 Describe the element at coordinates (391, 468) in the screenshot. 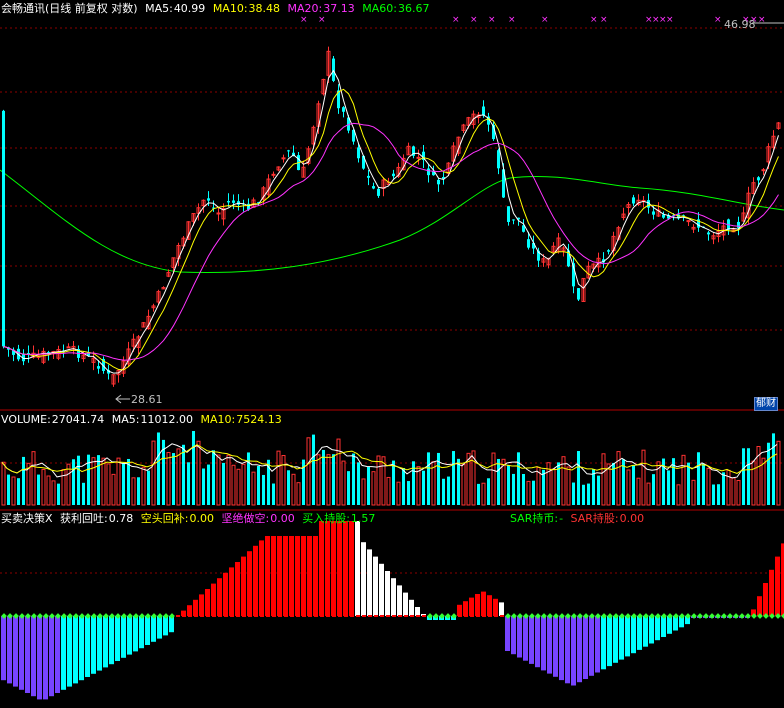

I see `volume-bars` at that location.